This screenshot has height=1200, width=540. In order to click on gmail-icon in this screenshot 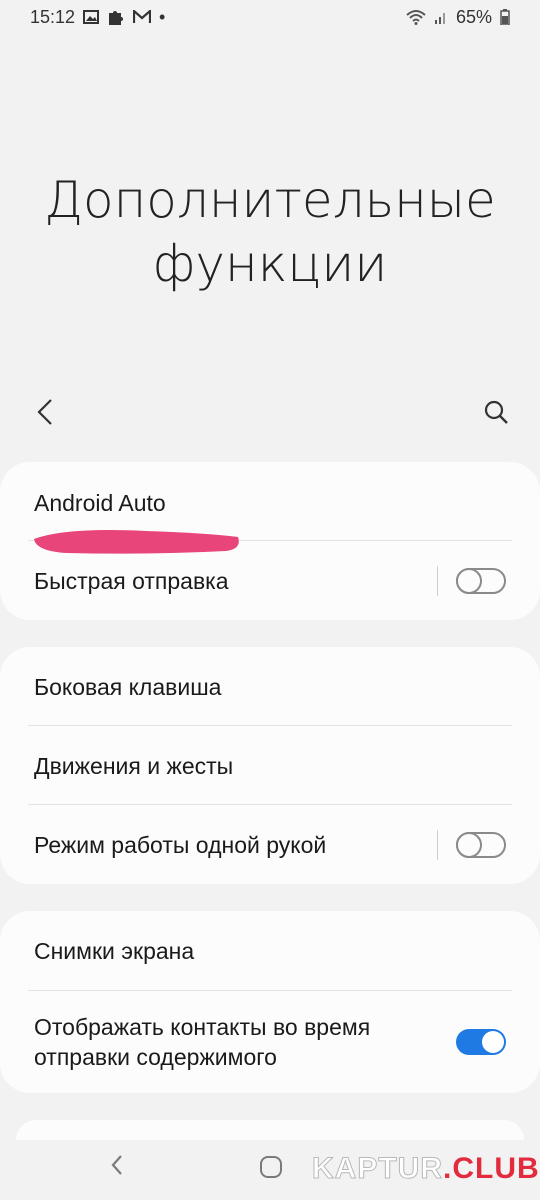, I will do `click(142, 17)`.